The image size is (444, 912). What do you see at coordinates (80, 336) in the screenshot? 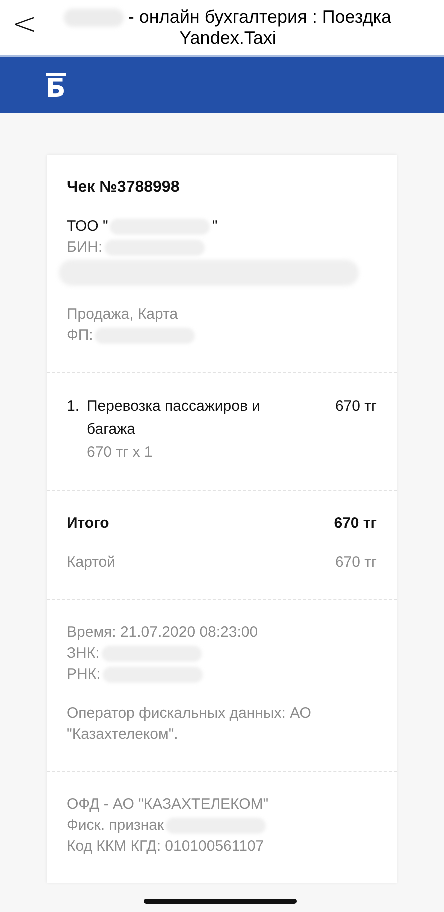
I see `receipt-text: ФП:` at bounding box center [80, 336].